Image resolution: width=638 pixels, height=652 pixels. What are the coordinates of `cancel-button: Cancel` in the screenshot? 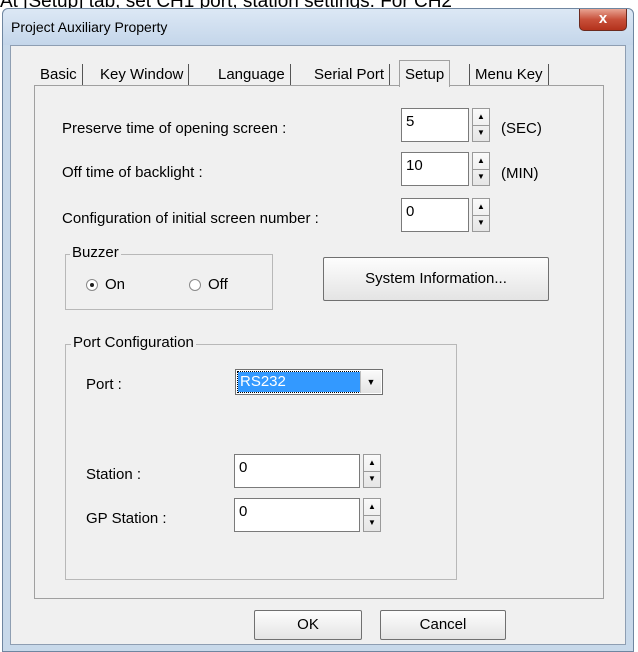 It's located at (443, 625).